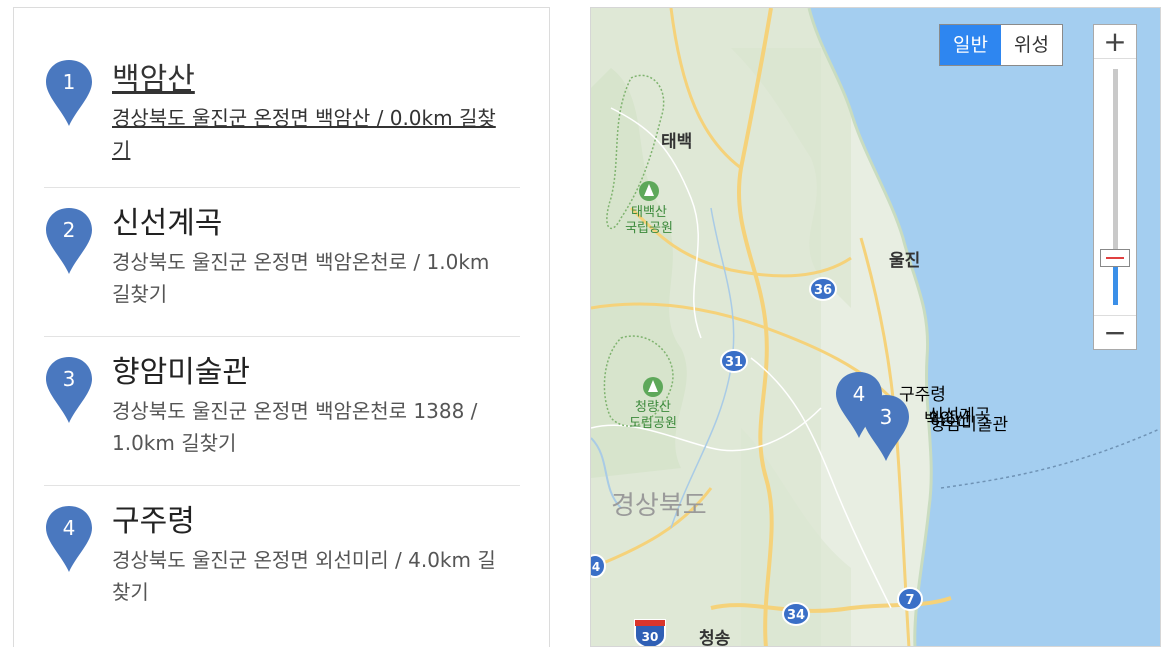  I want to click on place-address: 경상북도 울진군 온정면 백암온천로 / 1.0km 길찾기, so click(312, 278).